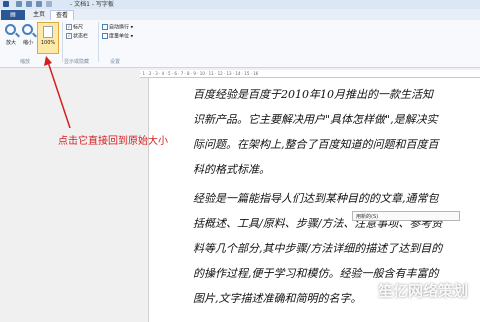 The image size is (480, 322). I want to click on annotation-text: 点击它直接回到原始大小, so click(113, 141).